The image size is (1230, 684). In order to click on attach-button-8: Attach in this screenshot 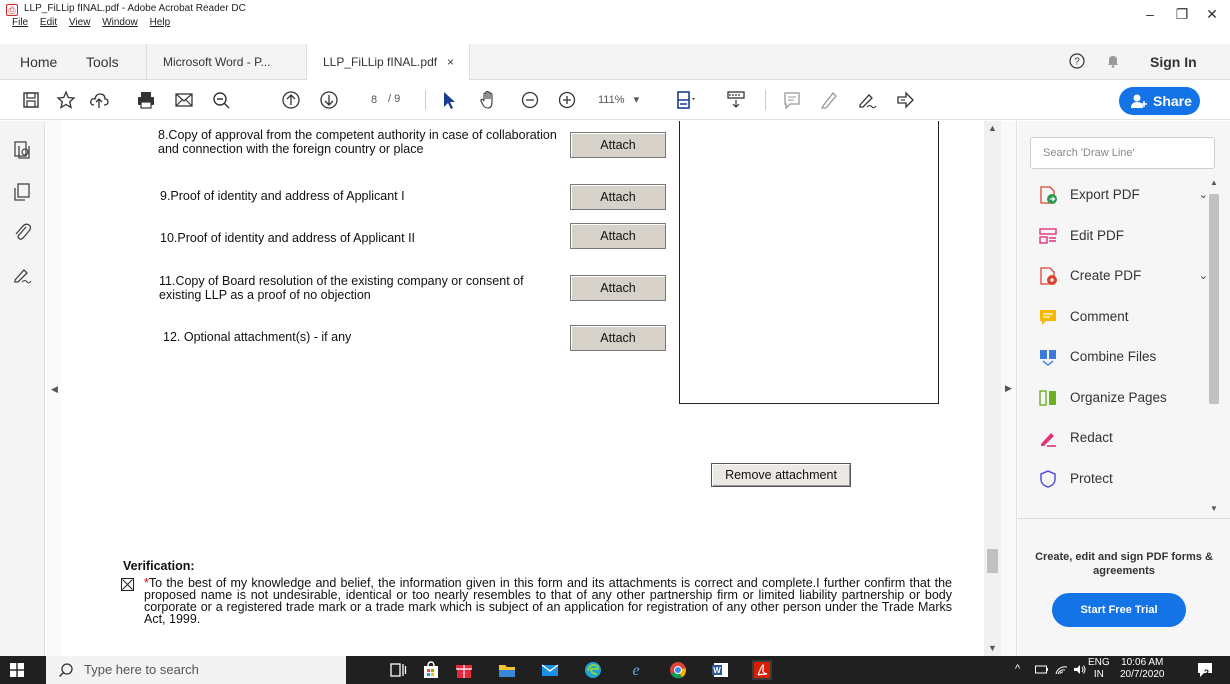, I will do `click(618, 145)`.